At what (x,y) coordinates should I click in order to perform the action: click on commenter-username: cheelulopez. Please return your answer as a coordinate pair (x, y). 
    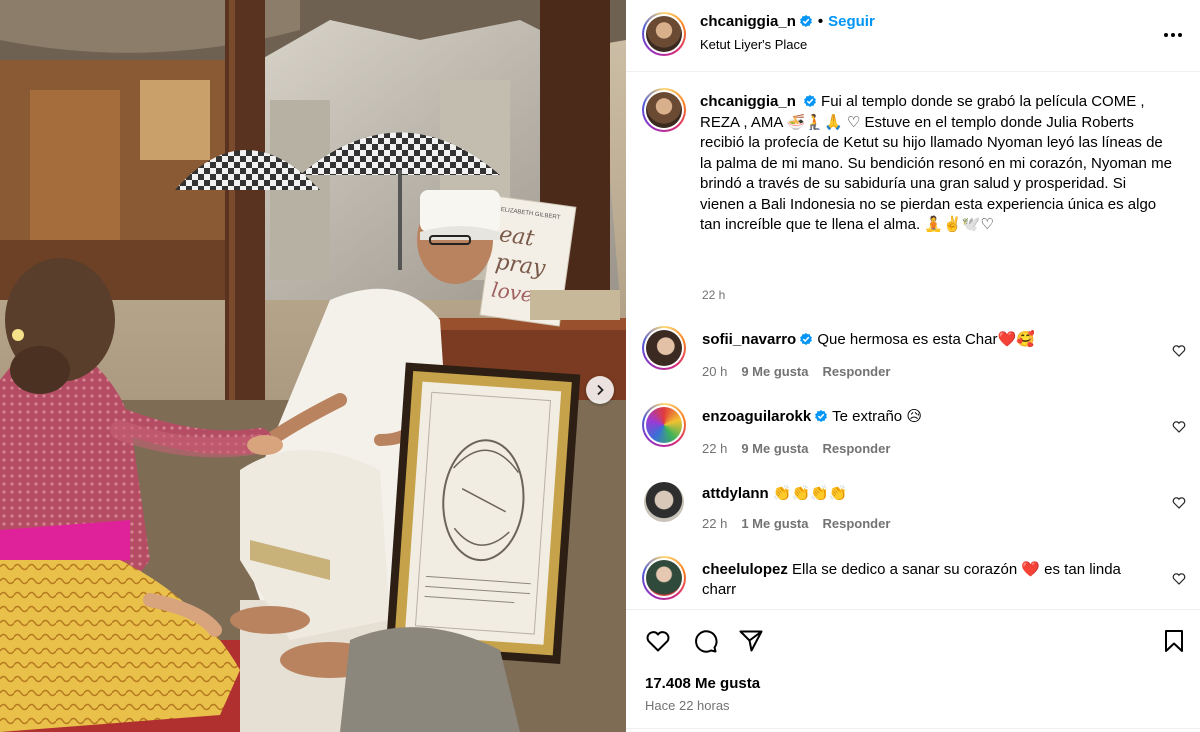
    Looking at the image, I should click on (745, 569).